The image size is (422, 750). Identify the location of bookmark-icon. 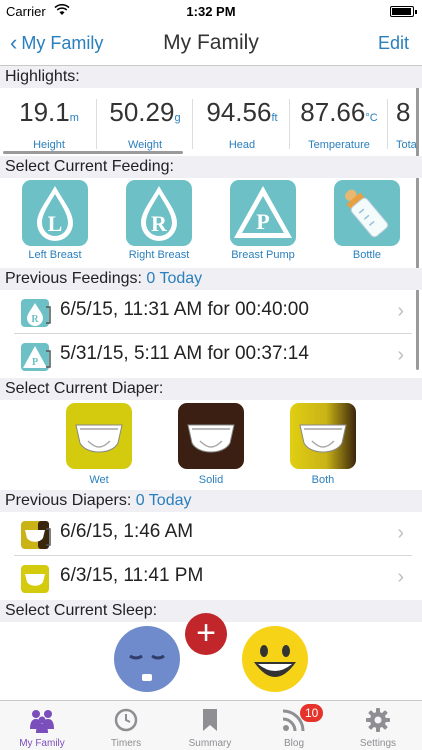
(210, 720).